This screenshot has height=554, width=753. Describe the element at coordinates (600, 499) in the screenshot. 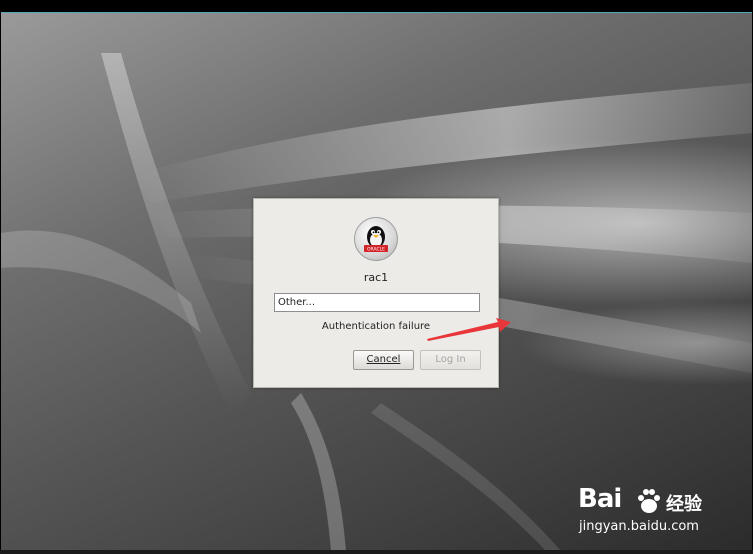

I see `watermark-logo-text: Bai` at that location.